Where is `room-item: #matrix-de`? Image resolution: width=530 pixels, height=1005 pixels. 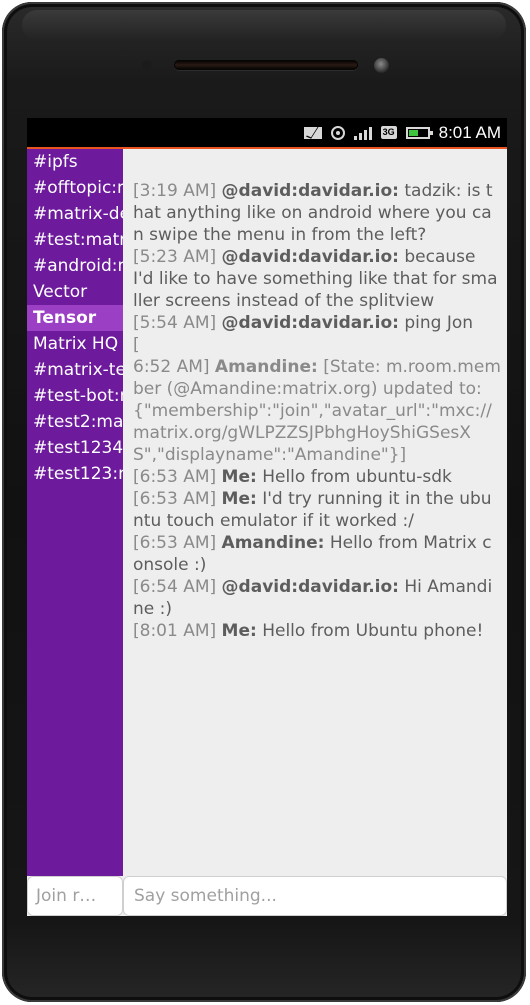
room-item: #matrix-de is located at coordinates (75, 214).